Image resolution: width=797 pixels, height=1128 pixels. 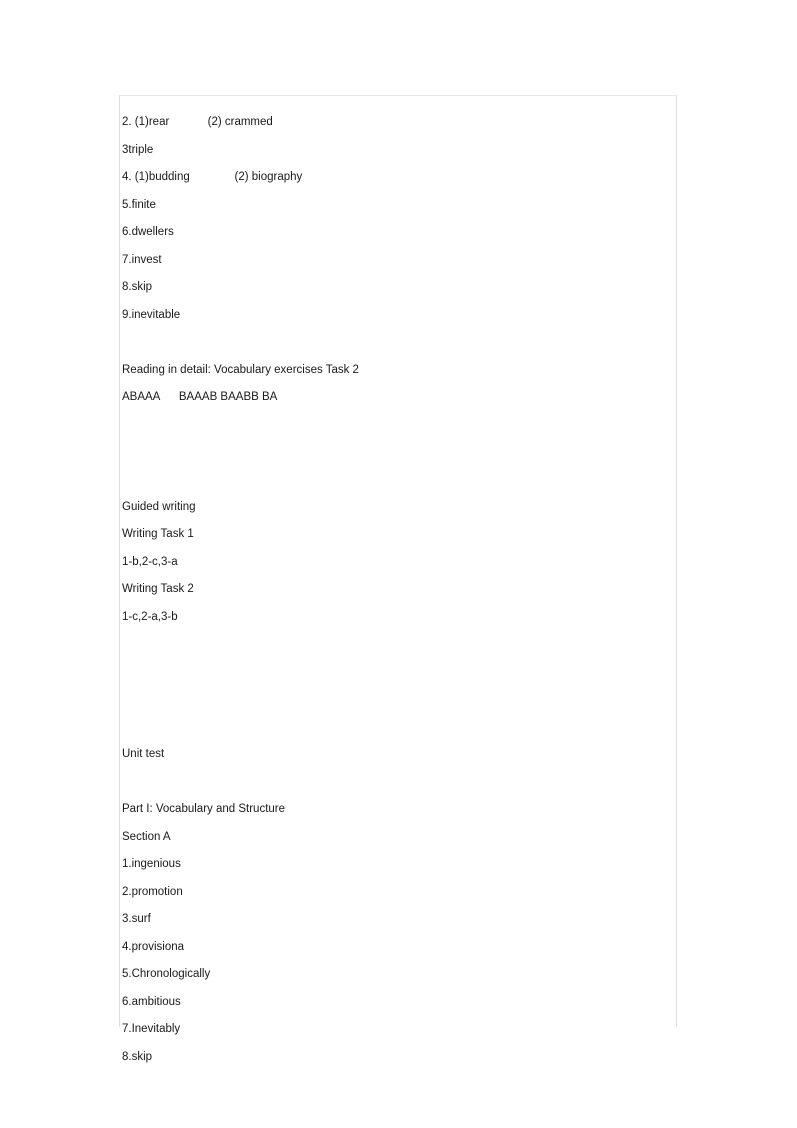 What do you see at coordinates (153, 946) in the screenshot?
I see `answer-line: 4.provisiona` at bounding box center [153, 946].